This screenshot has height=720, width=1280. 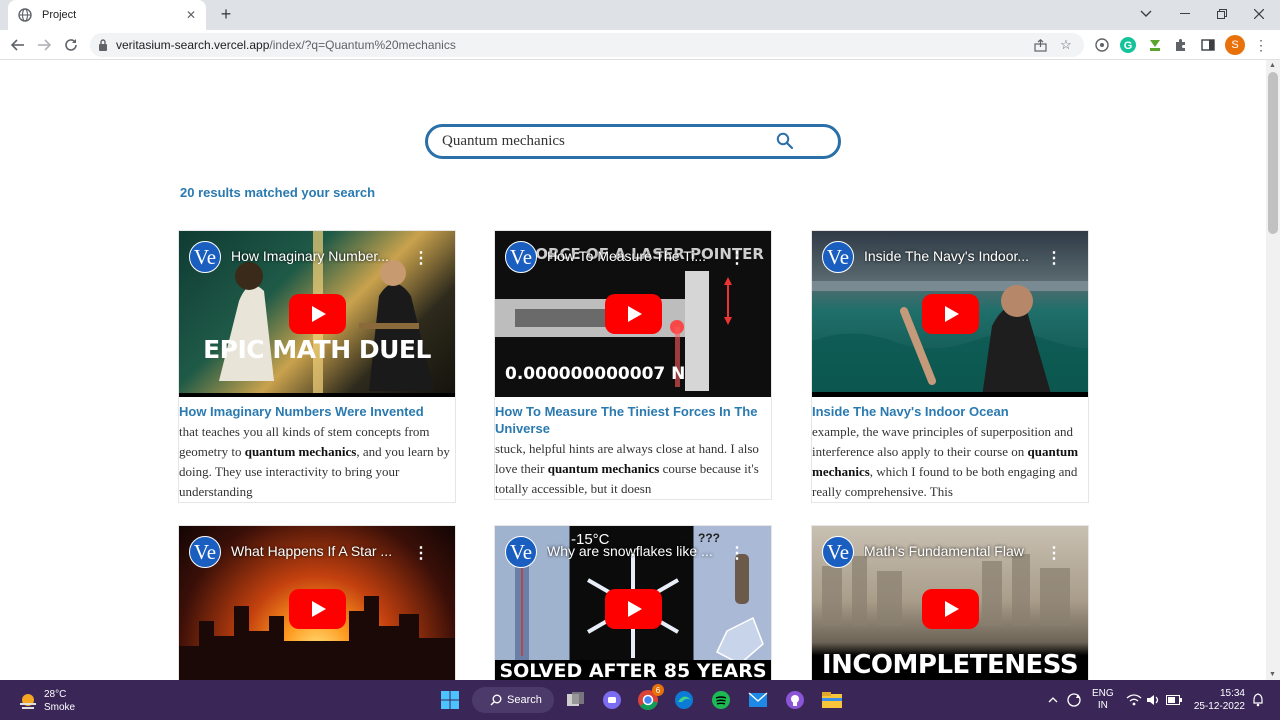 What do you see at coordinates (795, 700) in the screenshot?
I see `github-icon` at bounding box center [795, 700].